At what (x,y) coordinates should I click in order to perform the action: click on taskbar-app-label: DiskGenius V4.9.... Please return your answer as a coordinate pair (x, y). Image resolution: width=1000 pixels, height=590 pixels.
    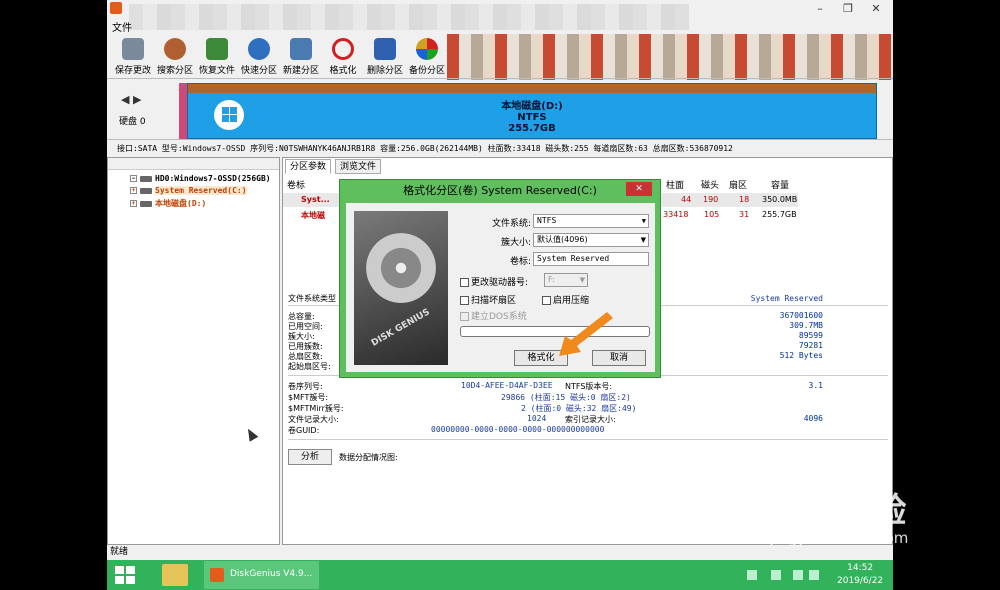
    Looking at the image, I should click on (271, 574).